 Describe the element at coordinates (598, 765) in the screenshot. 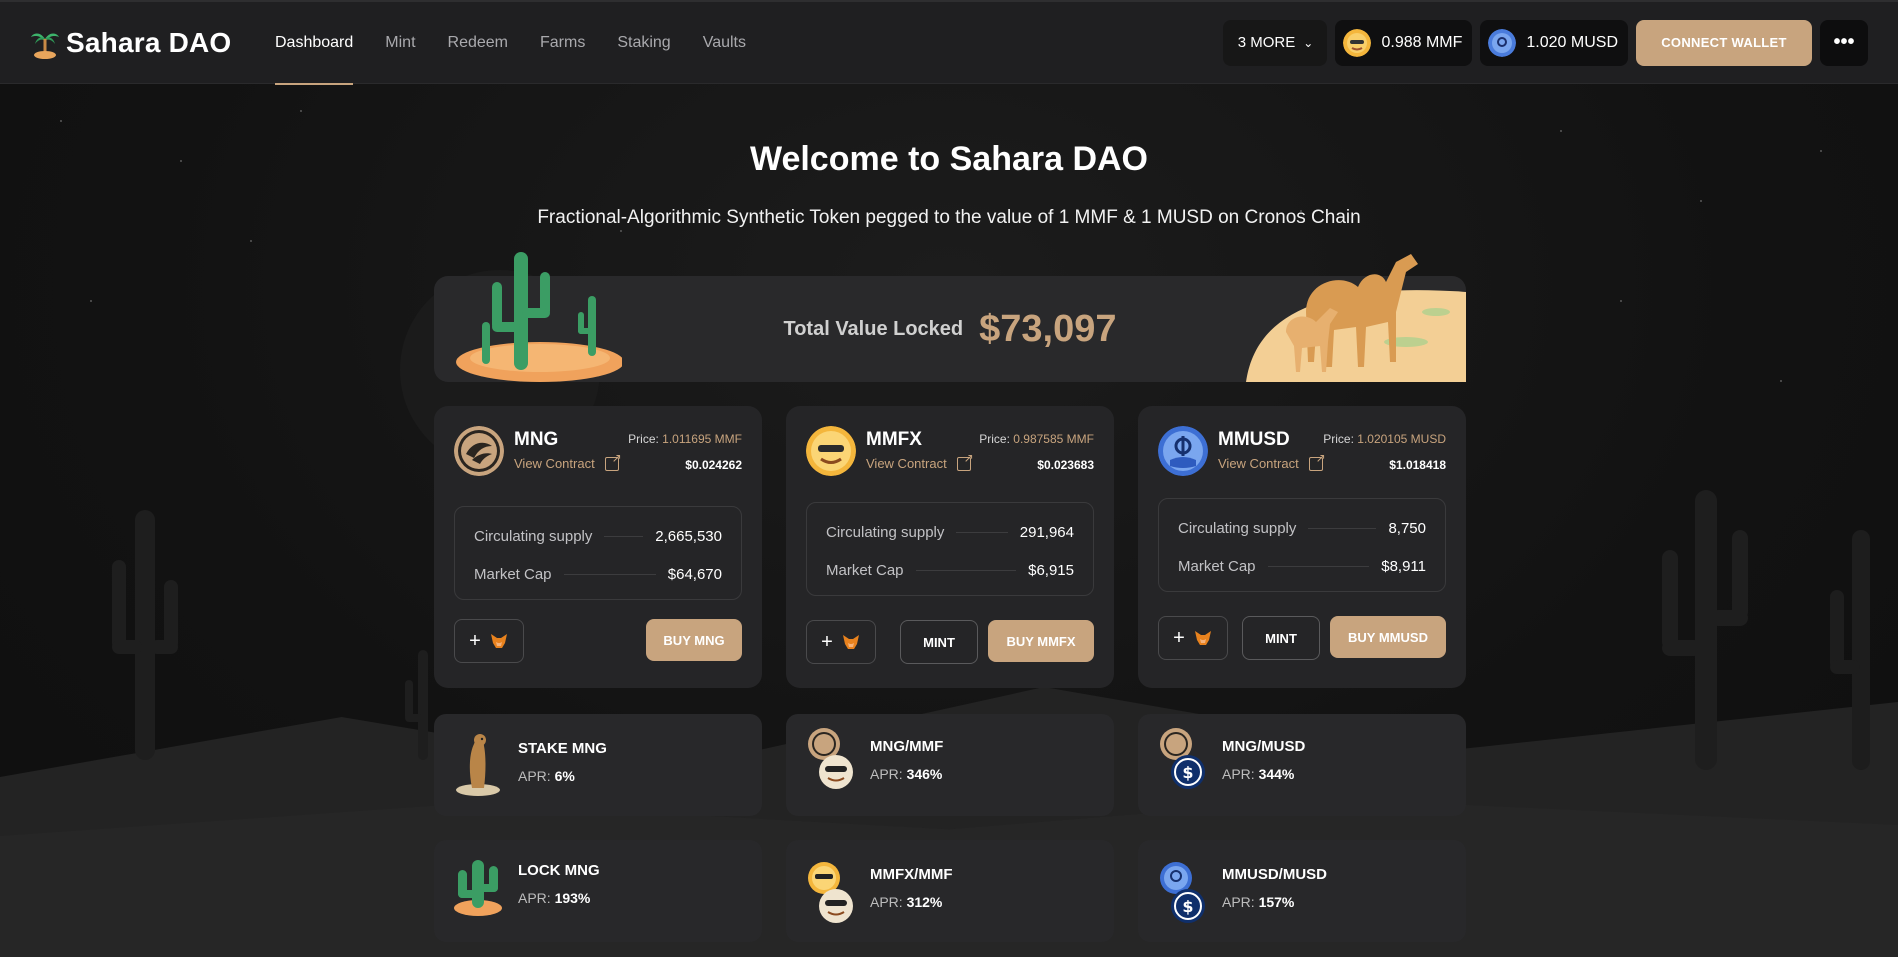

I see `farm-card-stake-mng: STAKE MNG APR: 6%` at that location.